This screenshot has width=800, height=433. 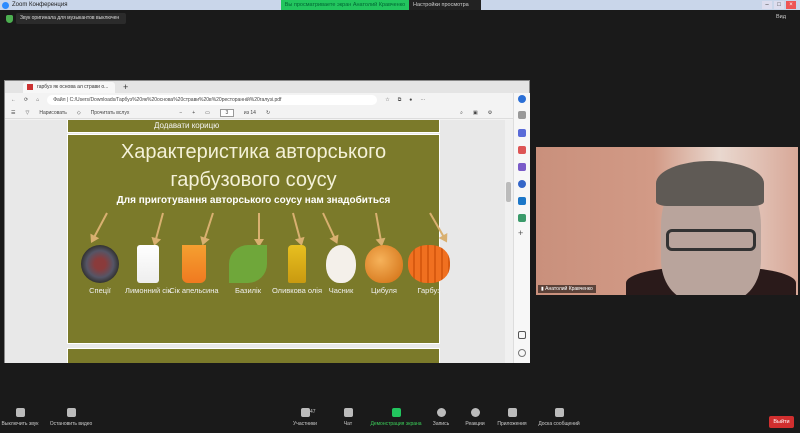 I want to click on record-label: Запись, so click(x=441, y=424).